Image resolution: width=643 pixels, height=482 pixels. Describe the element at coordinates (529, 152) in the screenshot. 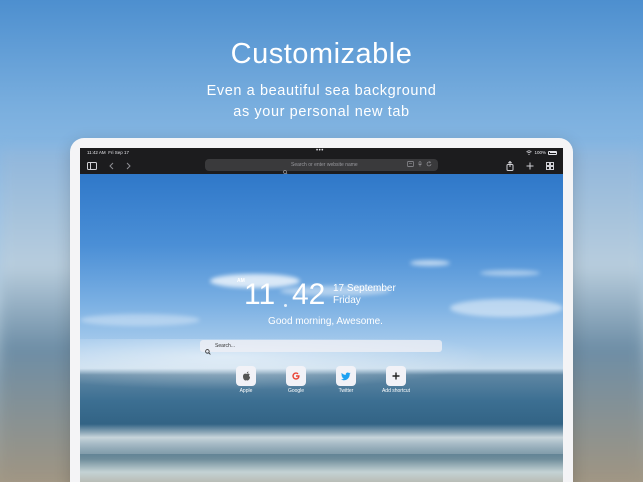

I see `wifi-icon` at that location.